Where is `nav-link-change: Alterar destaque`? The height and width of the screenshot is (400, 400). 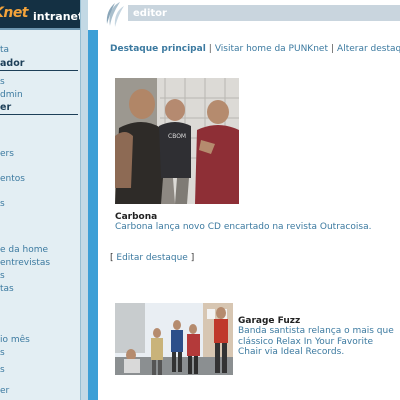
nav-link-change: Alterar destaque is located at coordinates (368, 49).